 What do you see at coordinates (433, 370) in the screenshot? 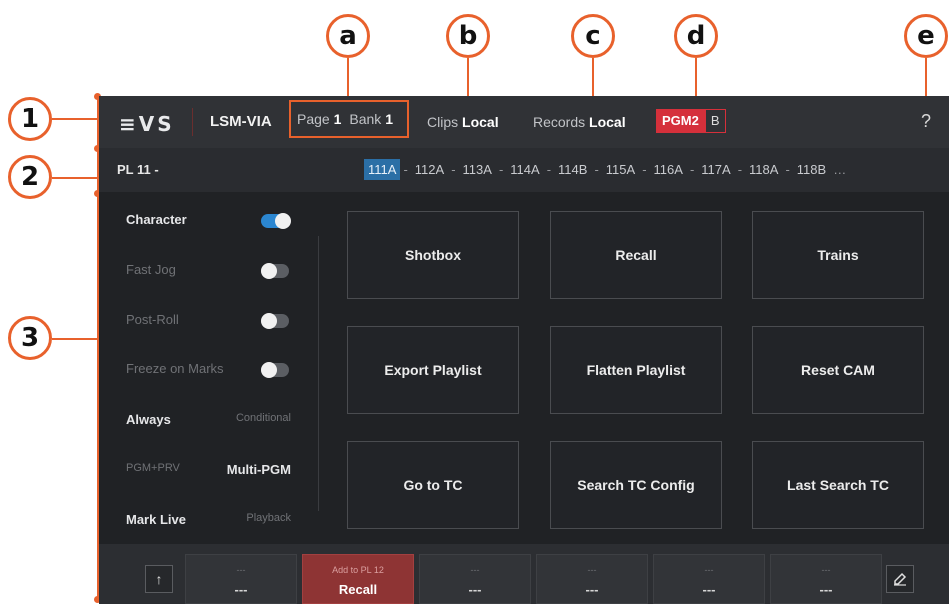
I see `export-playlist-button: Export Playlist` at bounding box center [433, 370].